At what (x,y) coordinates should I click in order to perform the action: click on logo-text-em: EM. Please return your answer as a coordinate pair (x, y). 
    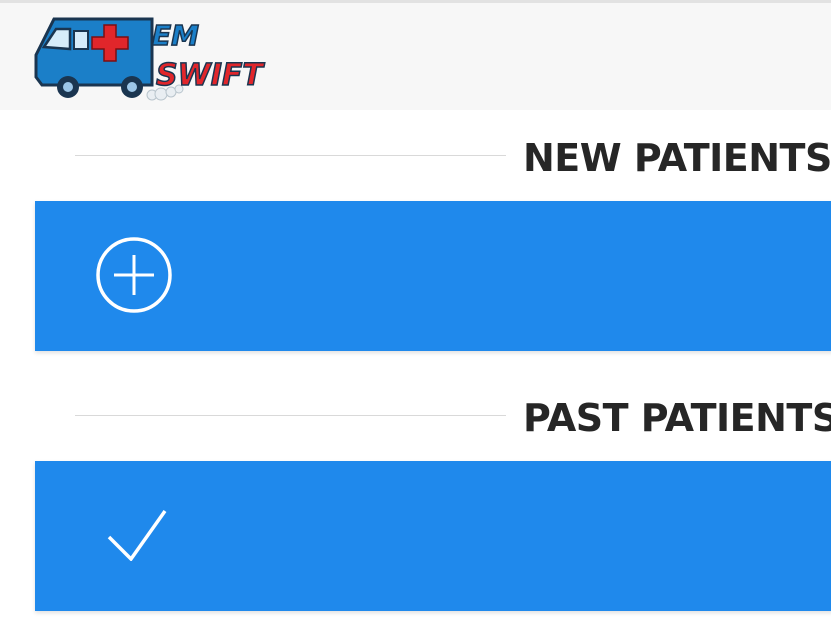
    Looking at the image, I should click on (175, 35).